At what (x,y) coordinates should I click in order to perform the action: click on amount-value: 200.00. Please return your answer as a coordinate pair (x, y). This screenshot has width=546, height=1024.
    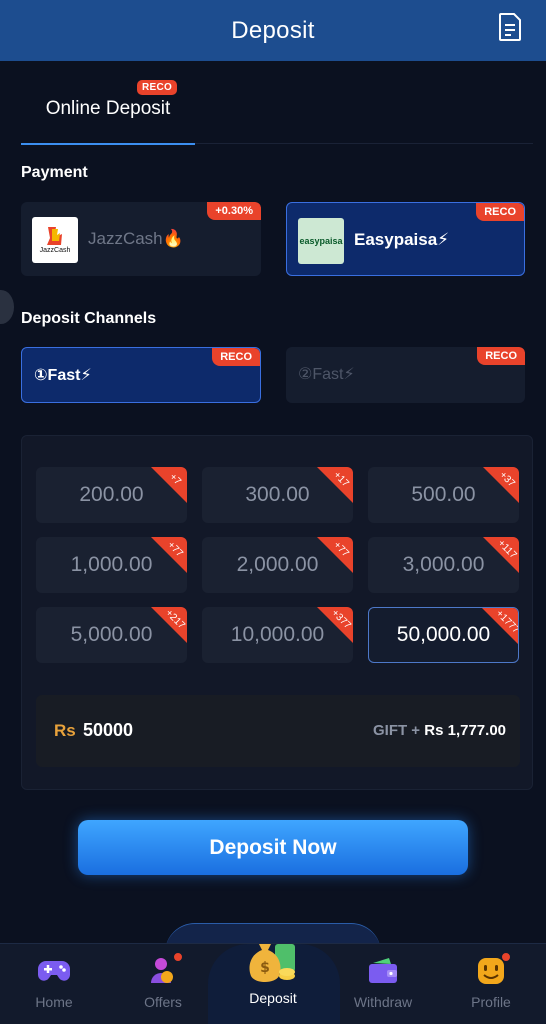
    Looking at the image, I should click on (111, 494).